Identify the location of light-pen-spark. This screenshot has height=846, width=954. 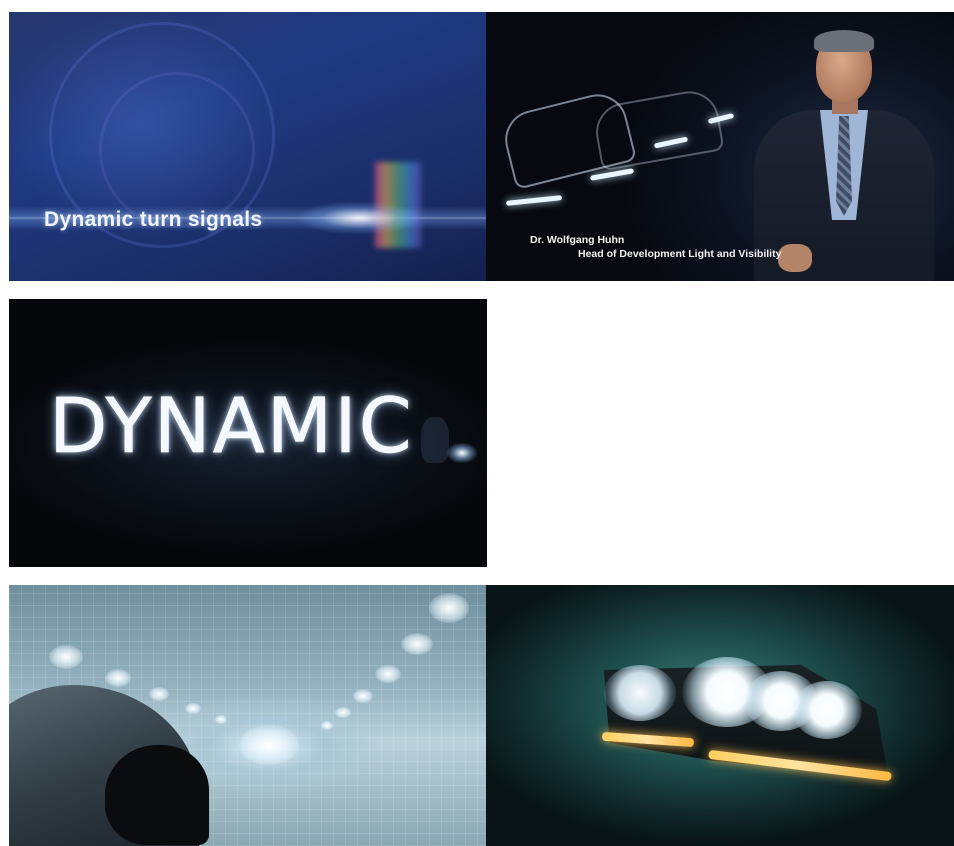
(462, 453).